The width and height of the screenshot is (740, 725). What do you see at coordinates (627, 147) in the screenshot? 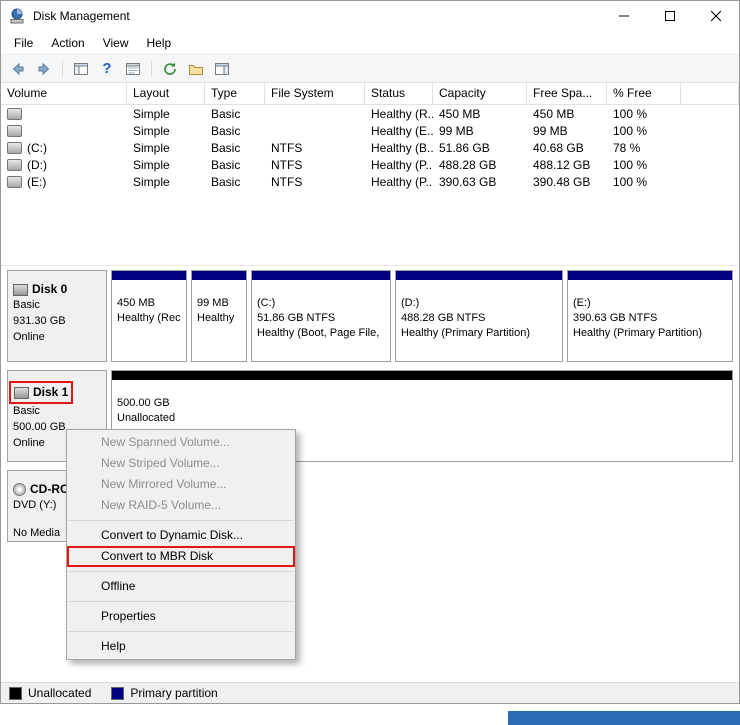
I see `pctfree-cell: 78 %` at bounding box center [627, 147].